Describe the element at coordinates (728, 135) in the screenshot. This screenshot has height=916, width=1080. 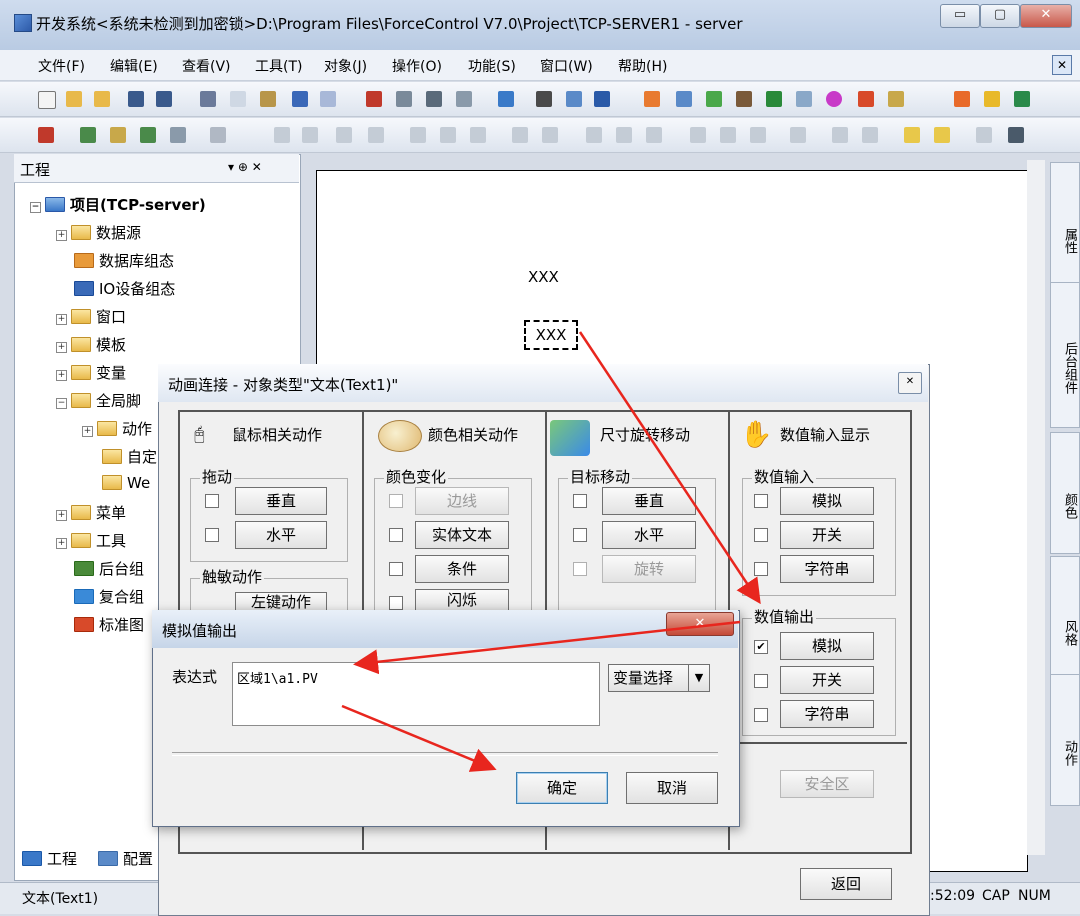
I see `flip-v-icon` at that location.